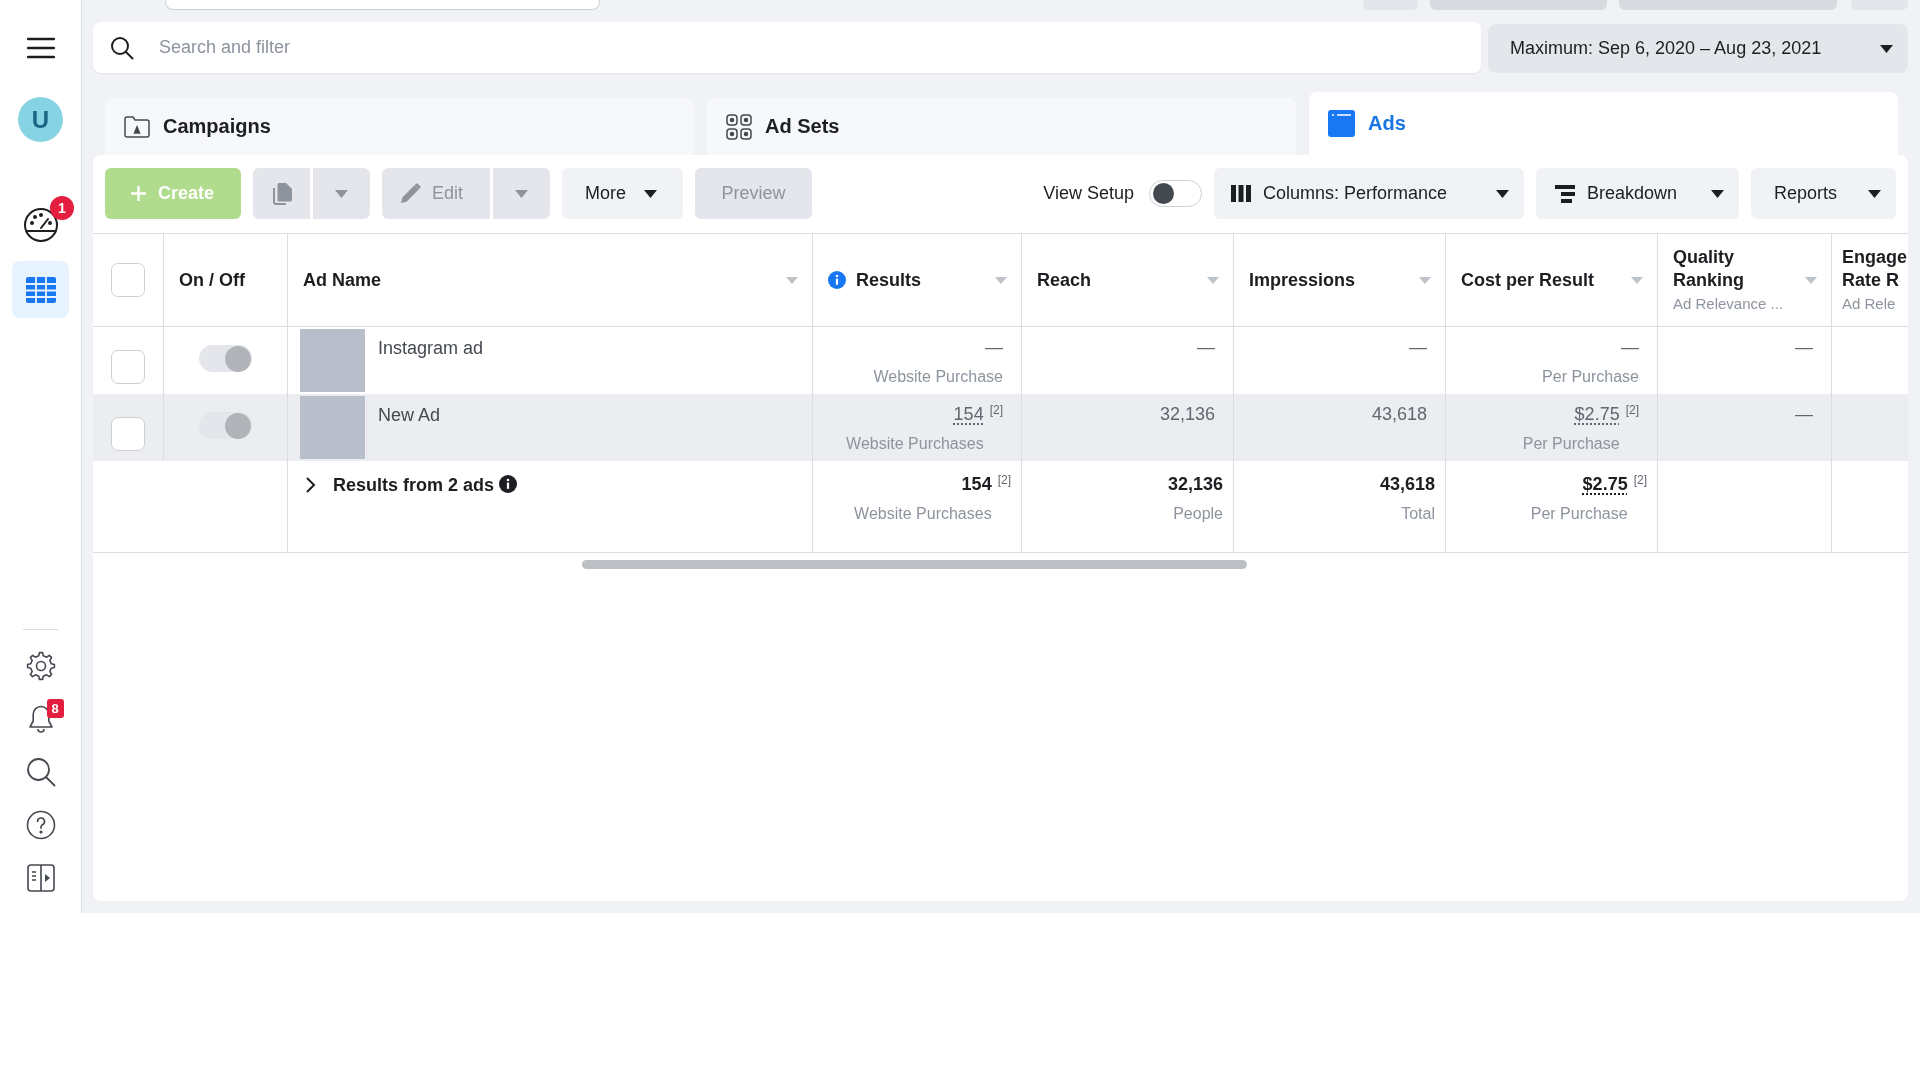 Image resolution: width=1920 pixels, height=1080 pixels. I want to click on breakdown-icon, so click(1565, 193).